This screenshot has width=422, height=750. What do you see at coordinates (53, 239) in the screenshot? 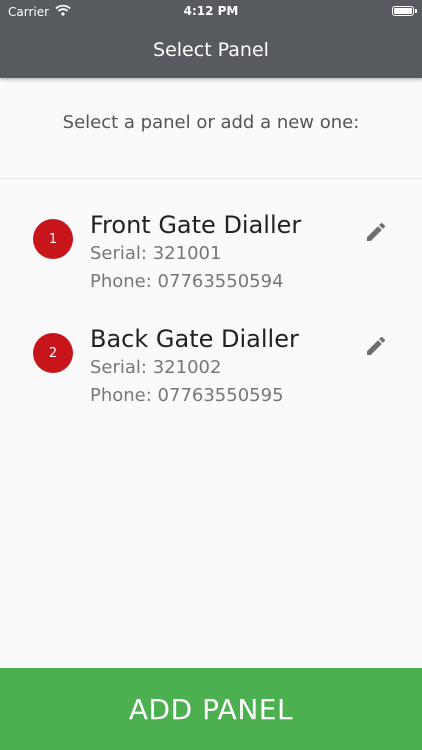
I see `panel-number-badge: 1` at bounding box center [53, 239].